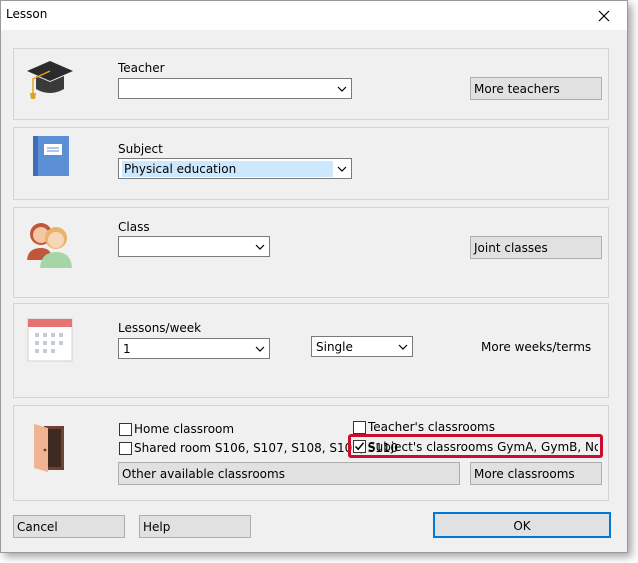 The image size is (638, 563). I want to click on subject-panel: Subject Physical education, so click(311, 163).